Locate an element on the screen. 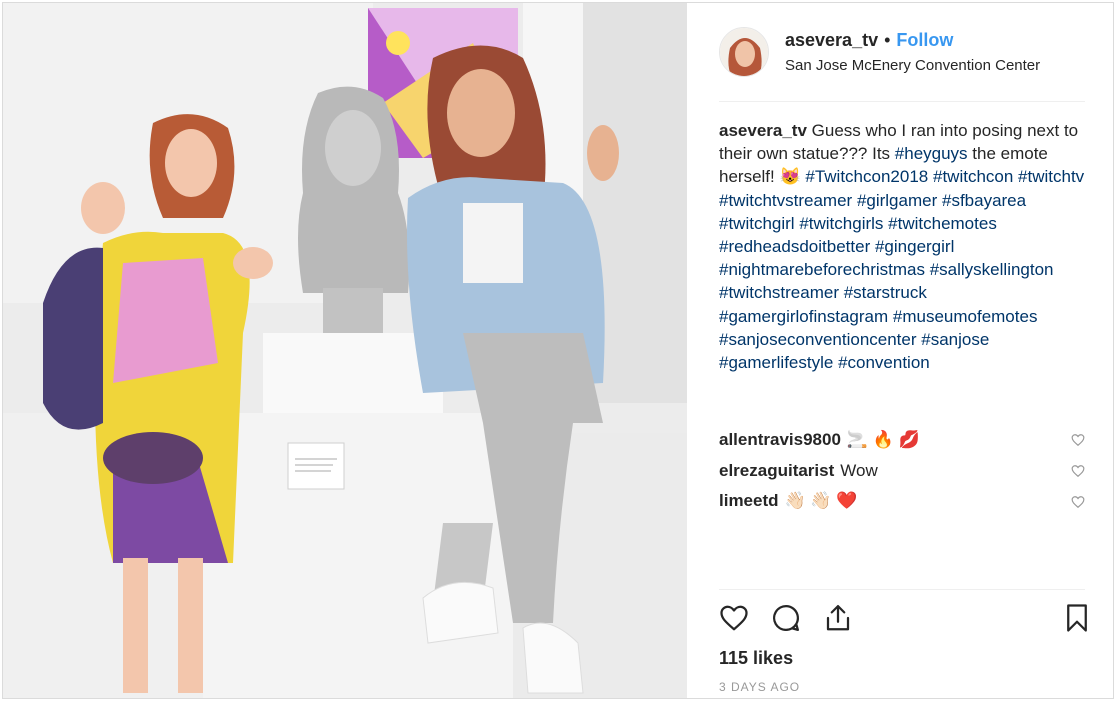 This screenshot has height=703, width=1118. comment-text: 🚬 🔥 💋 is located at coordinates (883, 439).